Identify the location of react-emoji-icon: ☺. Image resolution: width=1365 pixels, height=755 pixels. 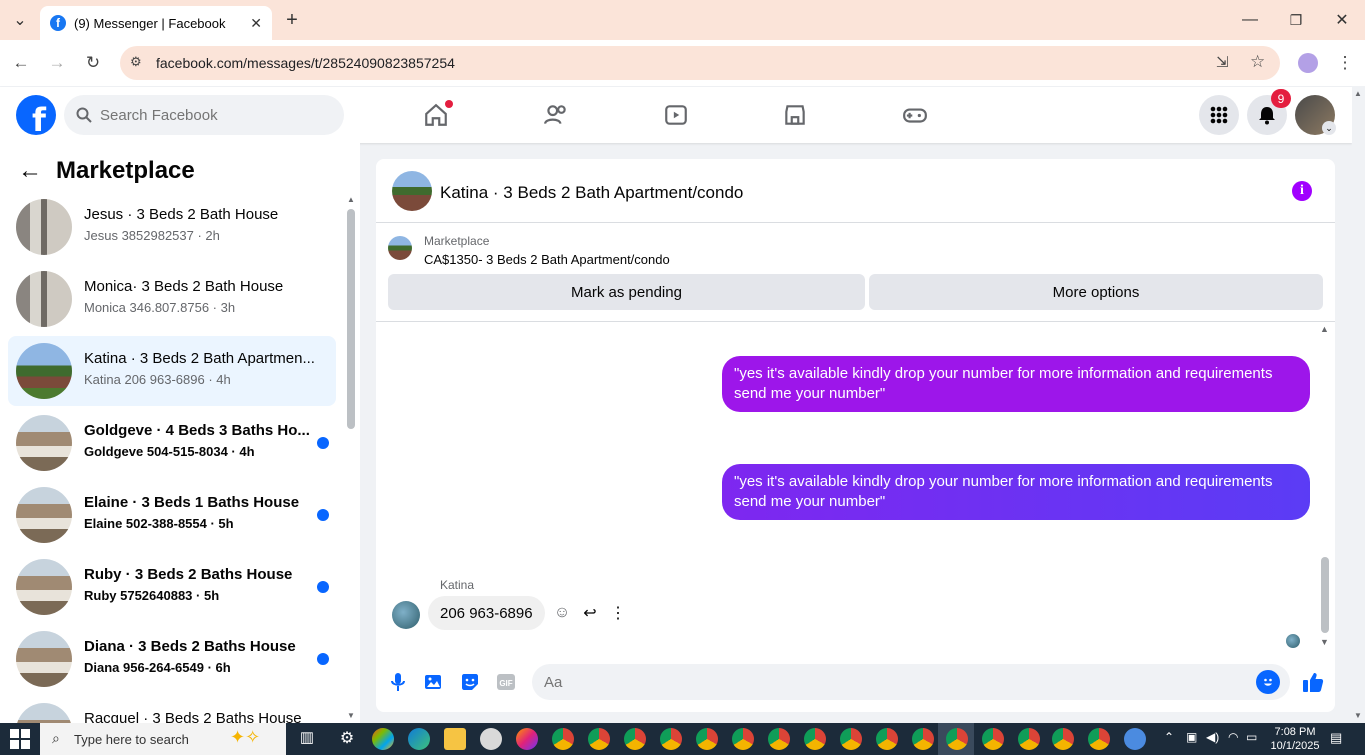
(562, 613).